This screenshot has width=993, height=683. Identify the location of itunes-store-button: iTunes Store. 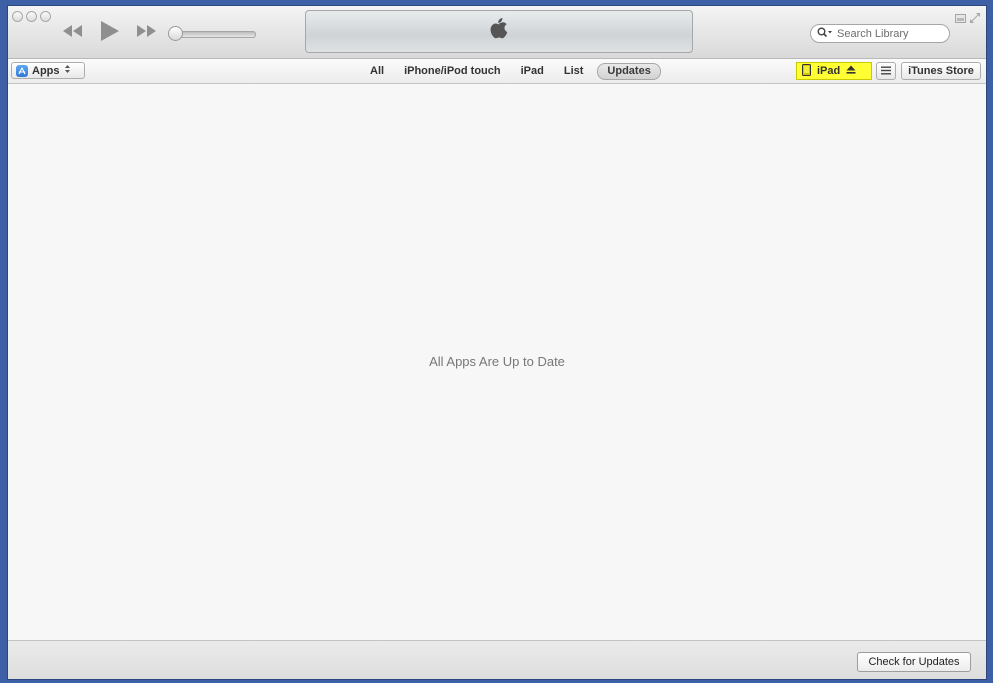
(941, 71).